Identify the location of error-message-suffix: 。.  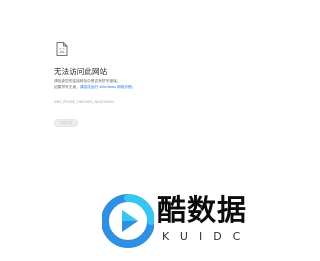
(133, 87).